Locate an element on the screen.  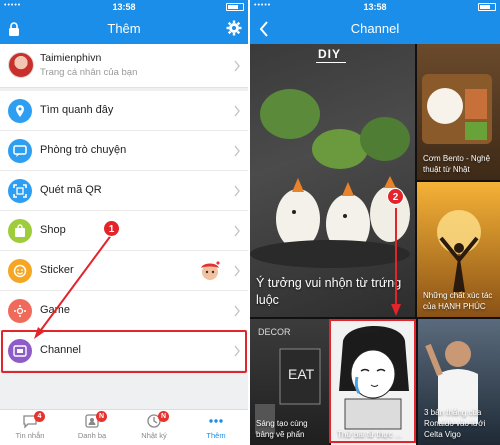
svg-text: DECOR is located at coordinates (274, 332).